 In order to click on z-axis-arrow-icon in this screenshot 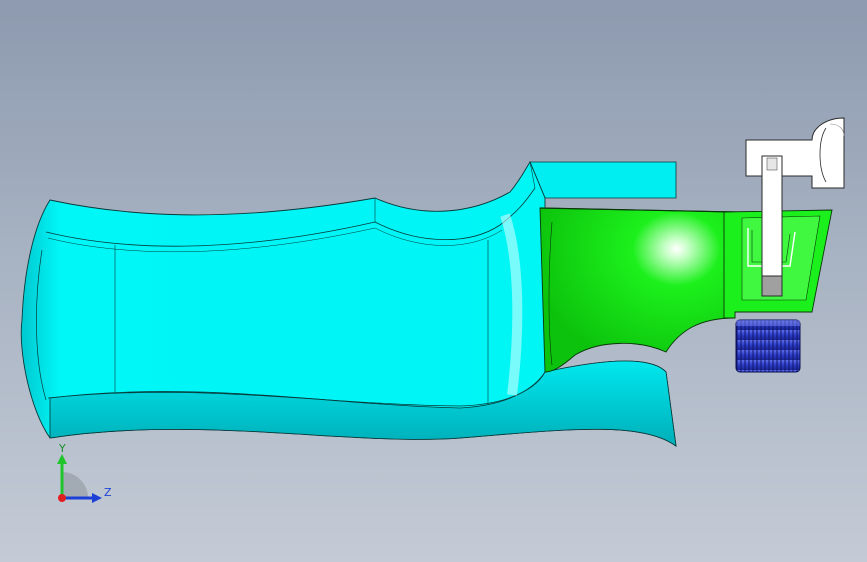, I will do `click(97, 498)`.